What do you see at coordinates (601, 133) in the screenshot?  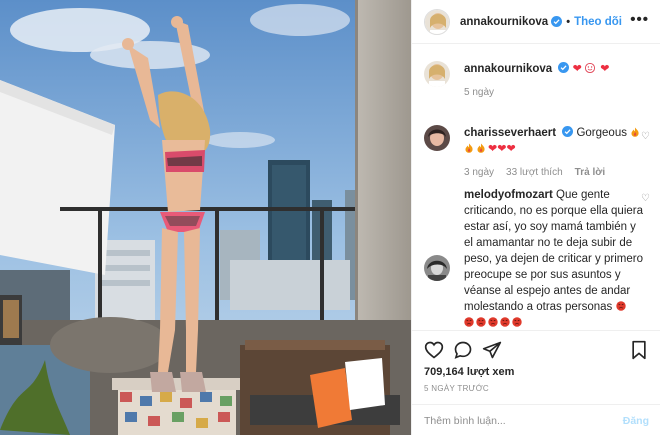 I see `comment-body: Gorgeous` at bounding box center [601, 133].